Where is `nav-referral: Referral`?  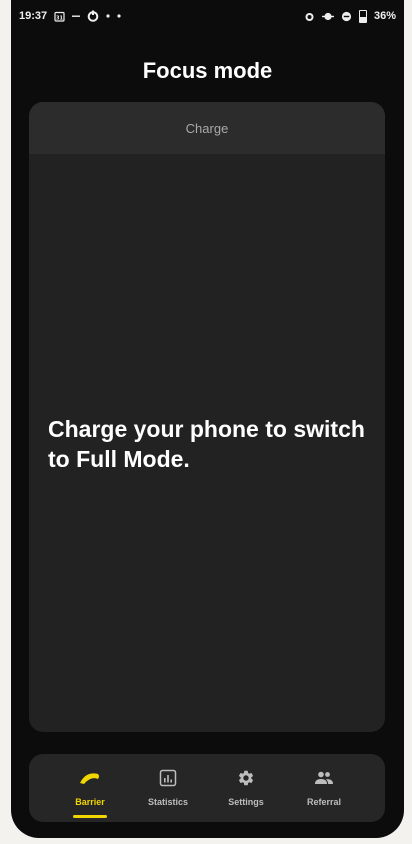
nav-referral: Referral is located at coordinates (324, 788).